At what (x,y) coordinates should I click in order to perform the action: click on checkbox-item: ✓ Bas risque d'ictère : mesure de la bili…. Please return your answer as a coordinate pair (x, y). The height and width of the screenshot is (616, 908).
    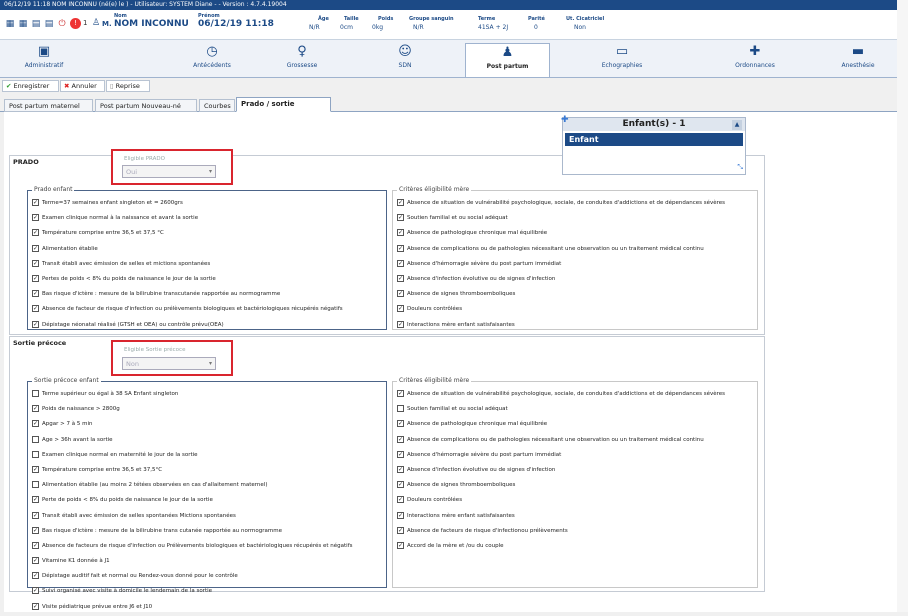
    Looking at the image, I should click on (207, 295).